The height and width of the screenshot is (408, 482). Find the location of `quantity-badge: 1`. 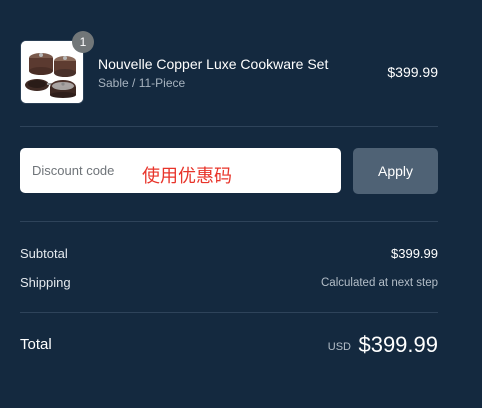

quantity-badge: 1 is located at coordinates (83, 42).